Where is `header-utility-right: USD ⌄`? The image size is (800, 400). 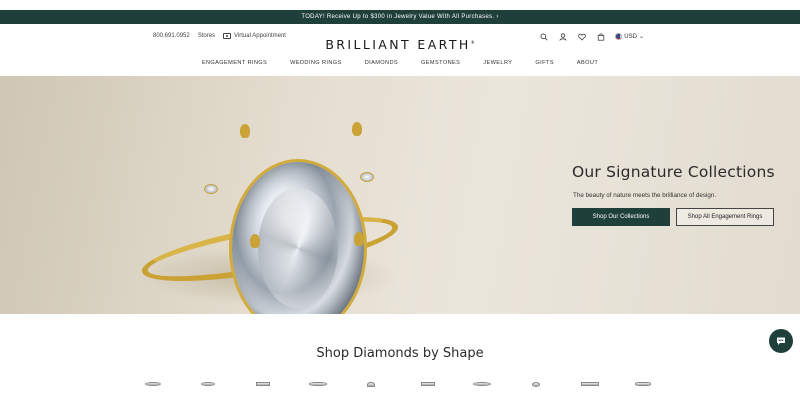
header-utility-right: USD ⌄ is located at coordinates (591, 36).